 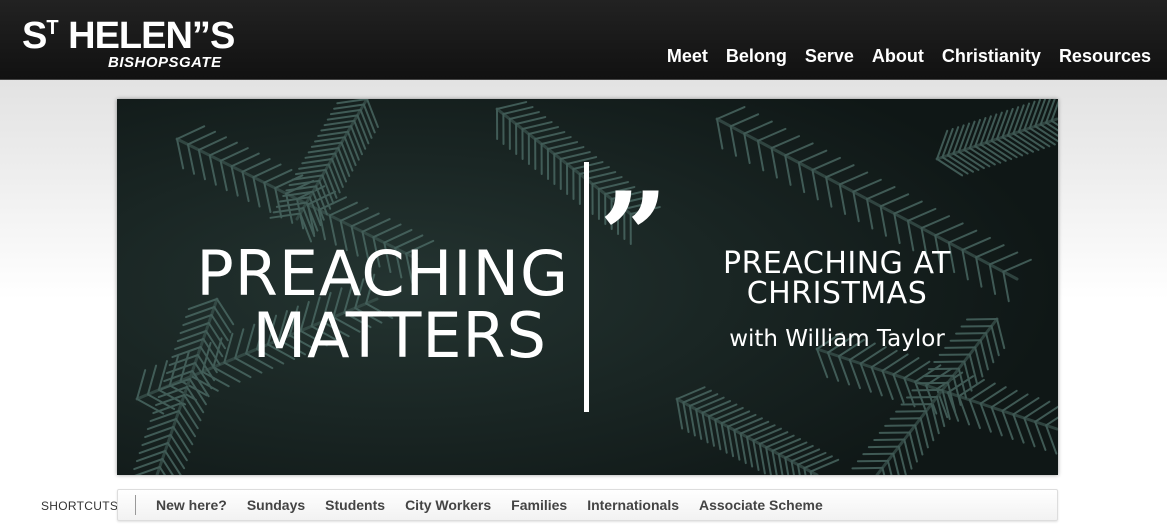 I want to click on shortcuts-label: SHORTCUTS, so click(x=80, y=506).